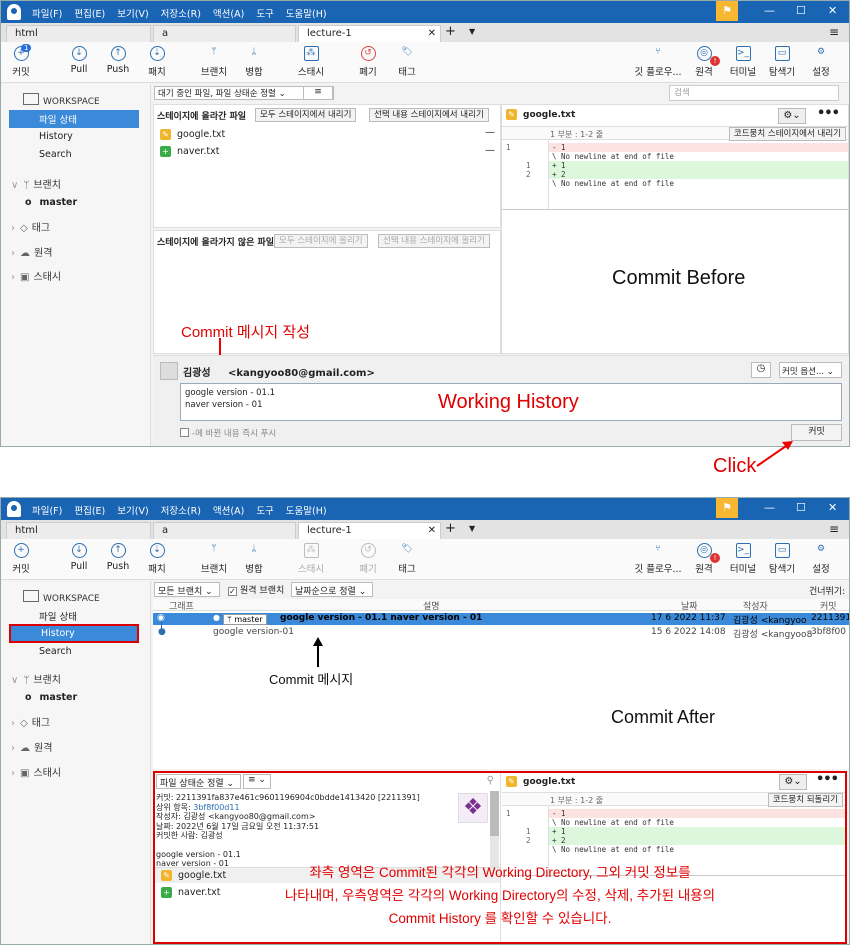  What do you see at coordinates (189, 151) in the screenshot?
I see `staged-file-naver: + naver.txt` at bounding box center [189, 151].